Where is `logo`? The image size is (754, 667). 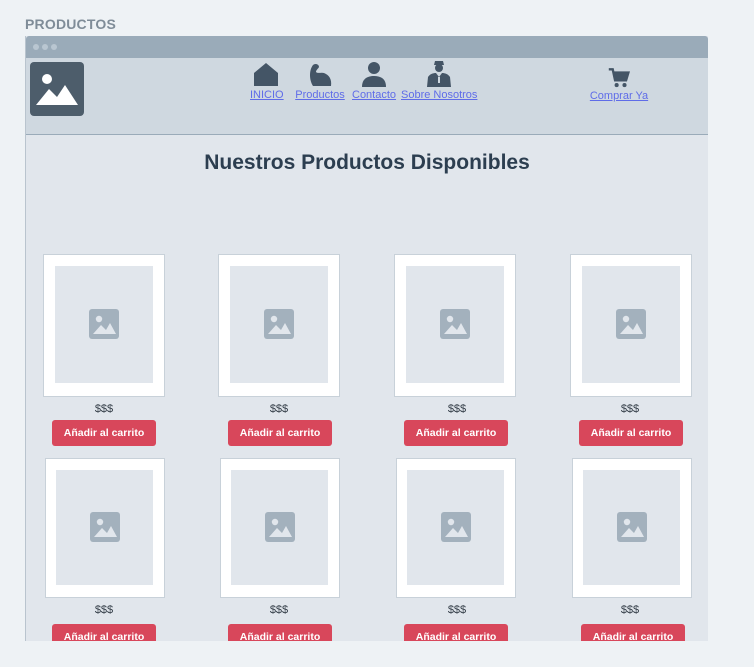
logo is located at coordinates (57, 89).